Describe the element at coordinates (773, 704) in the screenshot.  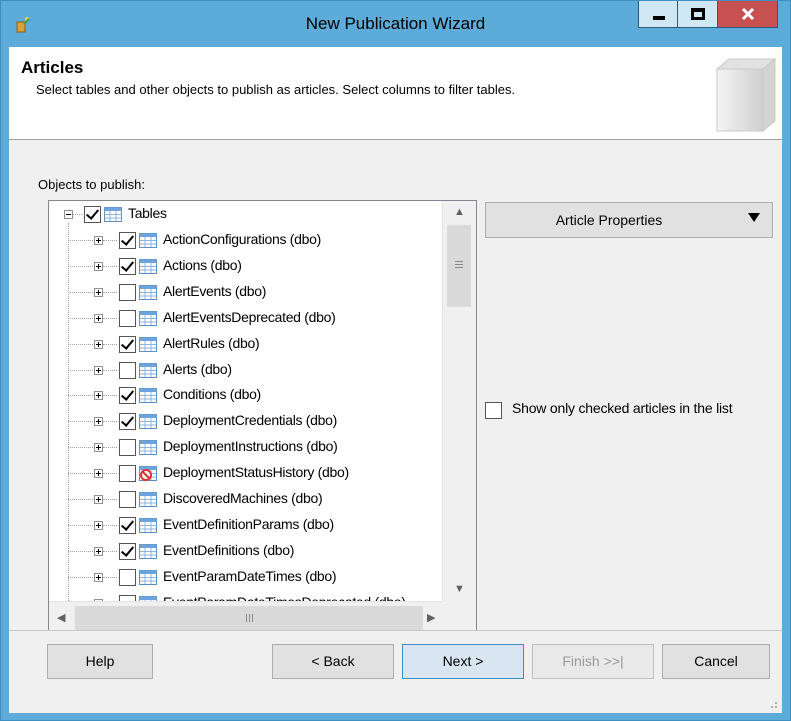
I see `resize-grip-icon` at that location.